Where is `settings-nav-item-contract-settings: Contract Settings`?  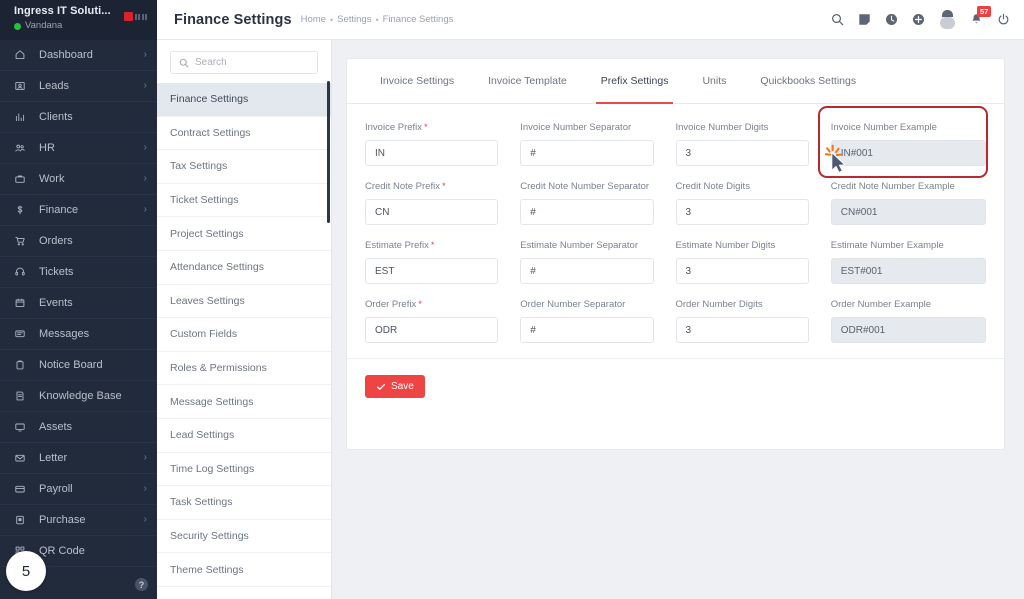 settings-nav-item-contract-settings: Contract Settings is located at coordinates (244, 134).